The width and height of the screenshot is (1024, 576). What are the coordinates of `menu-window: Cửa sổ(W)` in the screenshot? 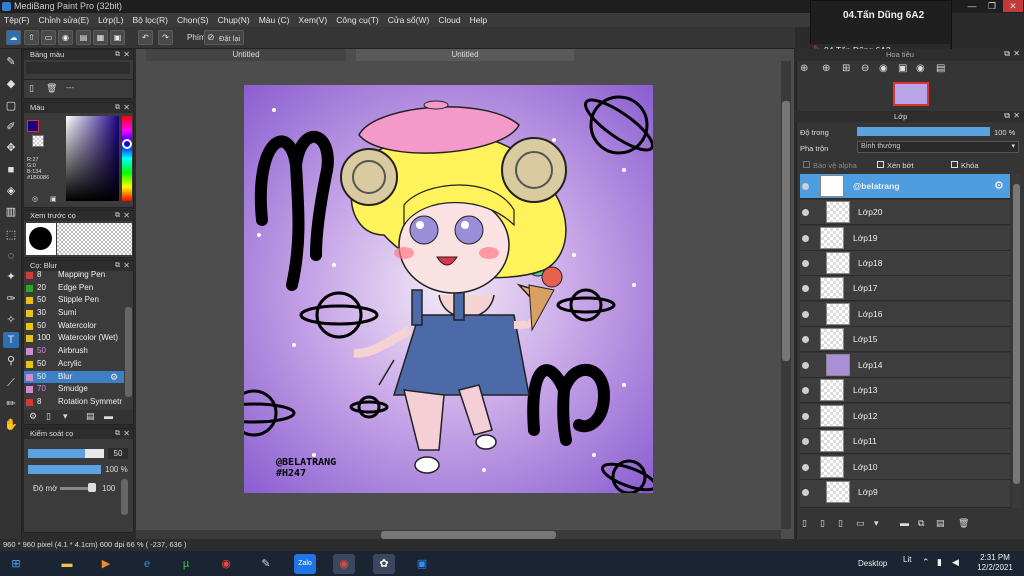 It's located at (409, 20).